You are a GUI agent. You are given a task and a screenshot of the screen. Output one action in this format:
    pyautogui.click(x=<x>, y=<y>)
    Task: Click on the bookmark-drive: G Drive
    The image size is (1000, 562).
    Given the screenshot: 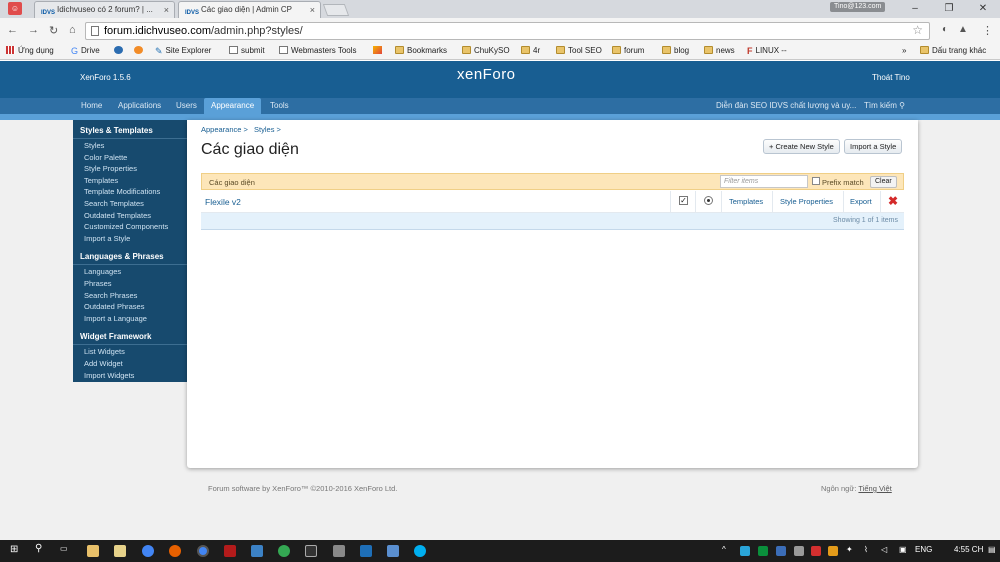 What is the action you would take?
    pyautogui.click(x=85, y=51)
    